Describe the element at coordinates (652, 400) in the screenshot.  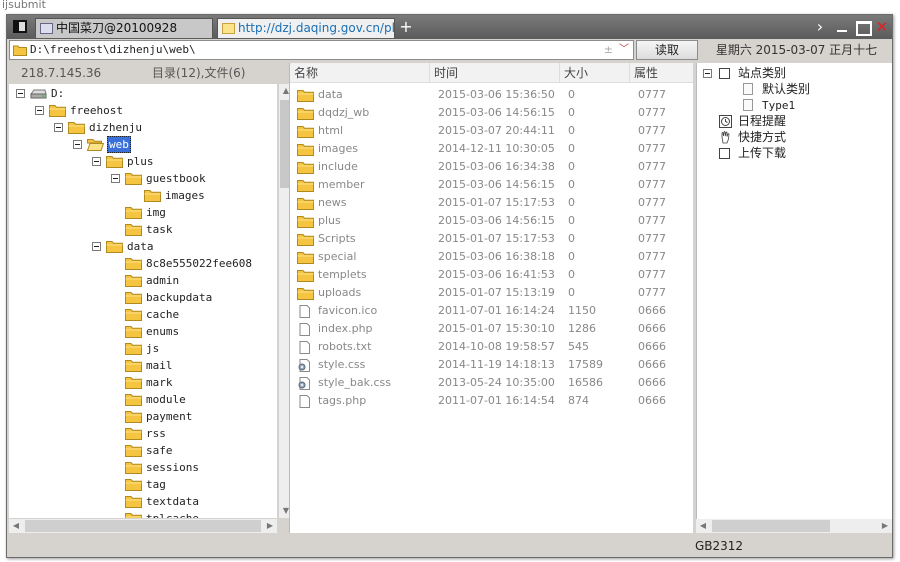
I see `file-attr: 0666` at that location.